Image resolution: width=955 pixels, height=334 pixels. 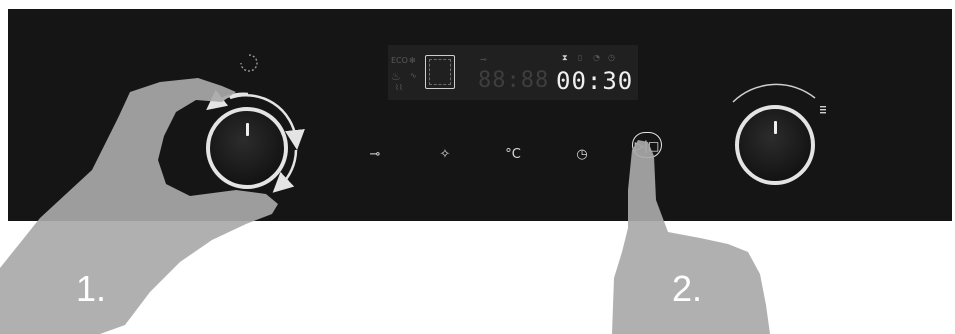 What do you see at coordinates (267, 122) in the screenshot?
I see `rotate-arrow-outer` at bounding box center [267, 122].